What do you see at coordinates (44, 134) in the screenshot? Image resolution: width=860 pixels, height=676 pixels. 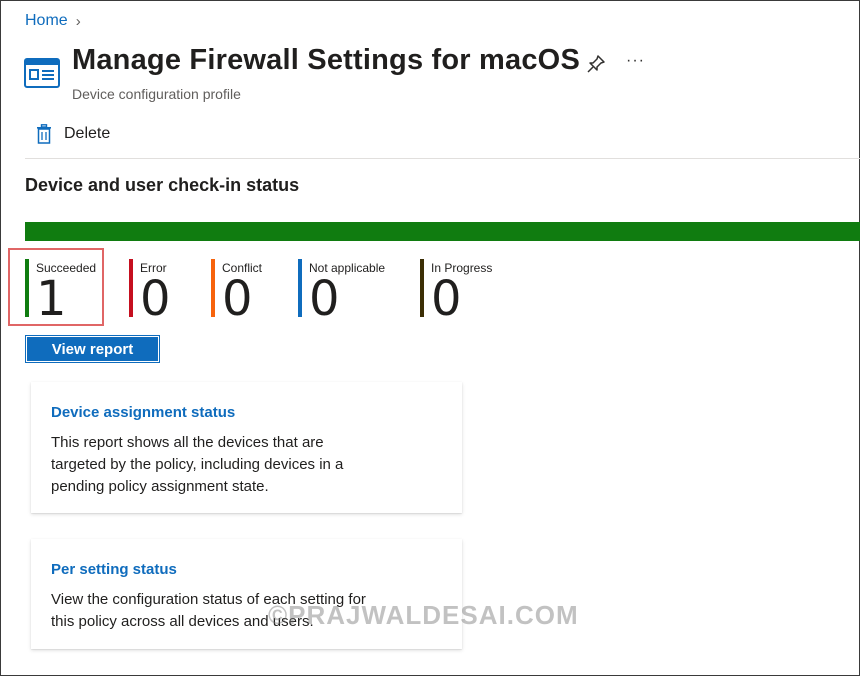 I see `trash-icon` at bounding box center [44, 134].